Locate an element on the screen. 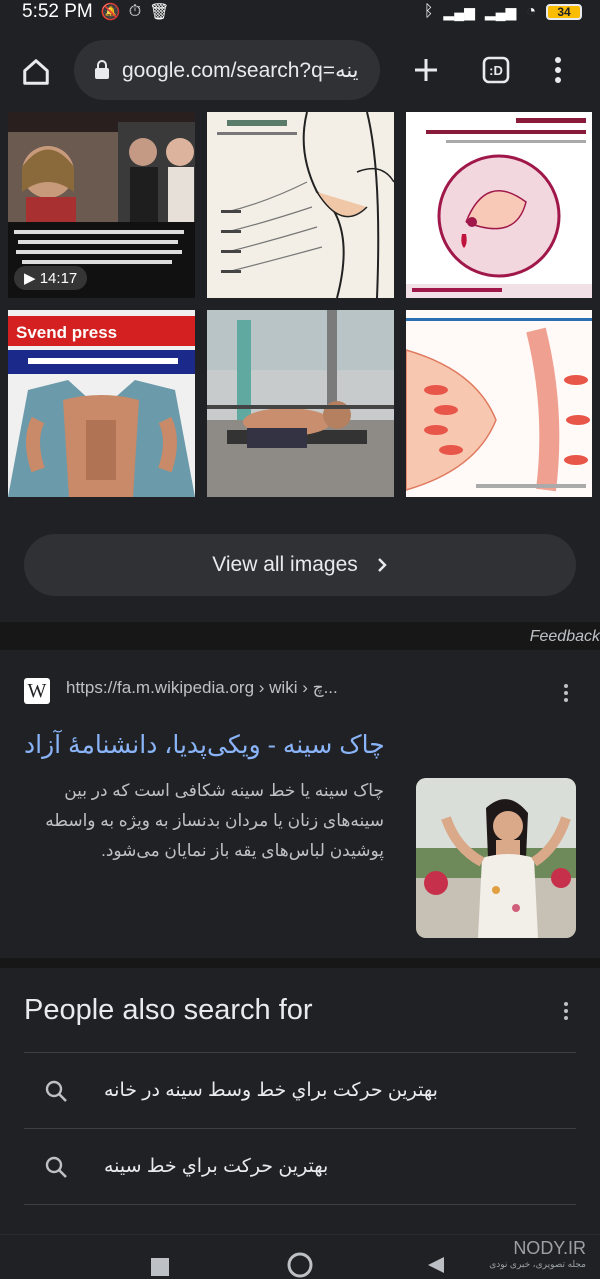 The height and width of the screenshot is (1279, 600). image-result-video: ▶ 14:17 is located at coordinates (101, 205).